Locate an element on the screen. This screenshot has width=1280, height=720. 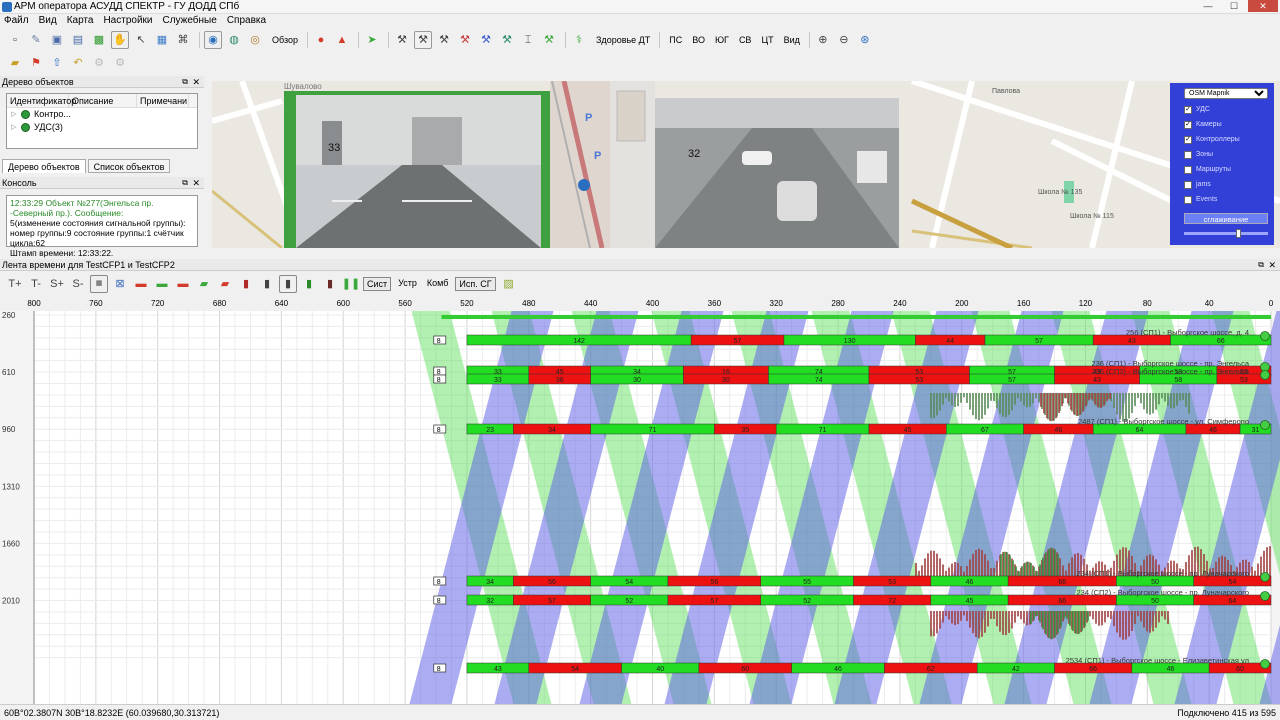
arrow-green-icon: ➤ is located at coordinates (372, 40).